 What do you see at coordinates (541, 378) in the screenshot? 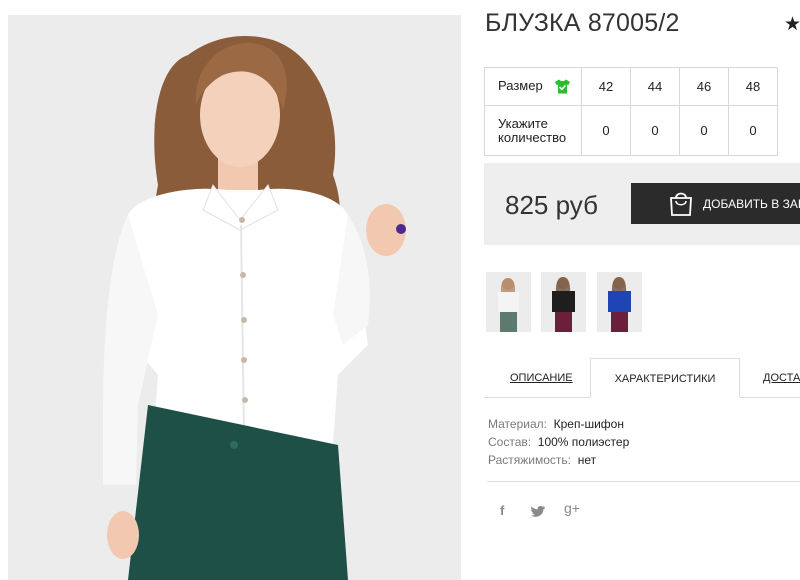
I see `tab-description: ОПИСАНИЕ` at bounding box center [541, 378].